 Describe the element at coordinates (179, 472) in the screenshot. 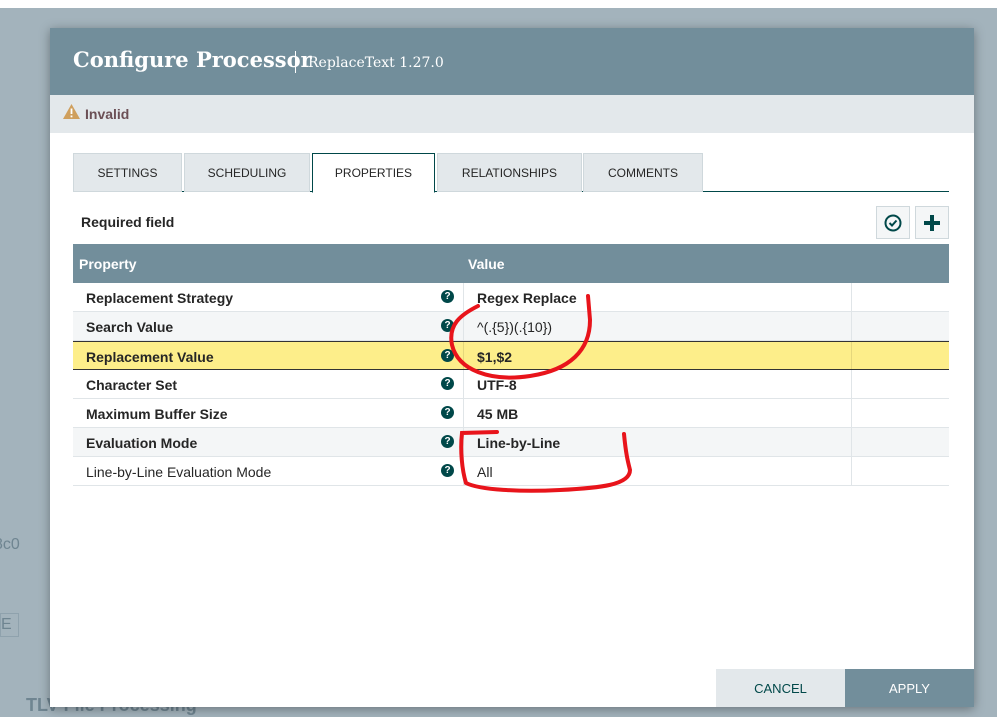

I see `property-name: Line-by-Line Evaluation Mode` at that location.